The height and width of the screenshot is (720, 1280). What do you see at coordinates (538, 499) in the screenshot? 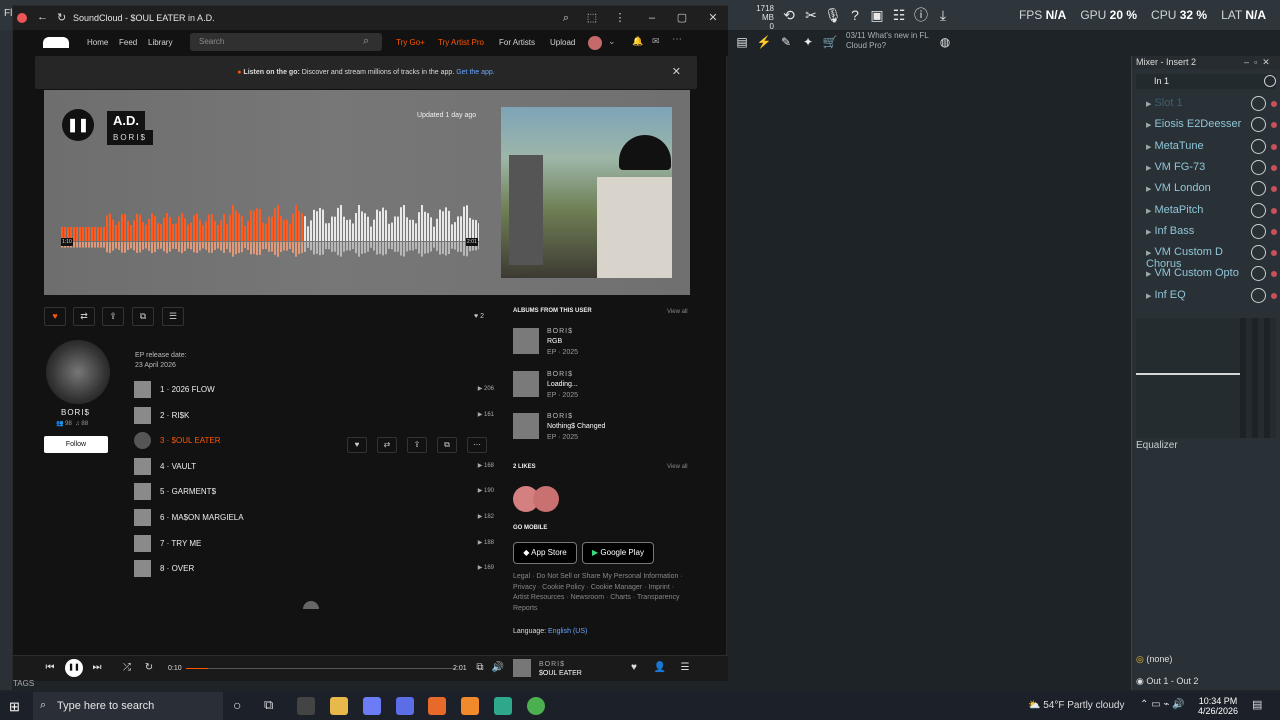
I see `likes-avatars` at bounding box center [538, 499].